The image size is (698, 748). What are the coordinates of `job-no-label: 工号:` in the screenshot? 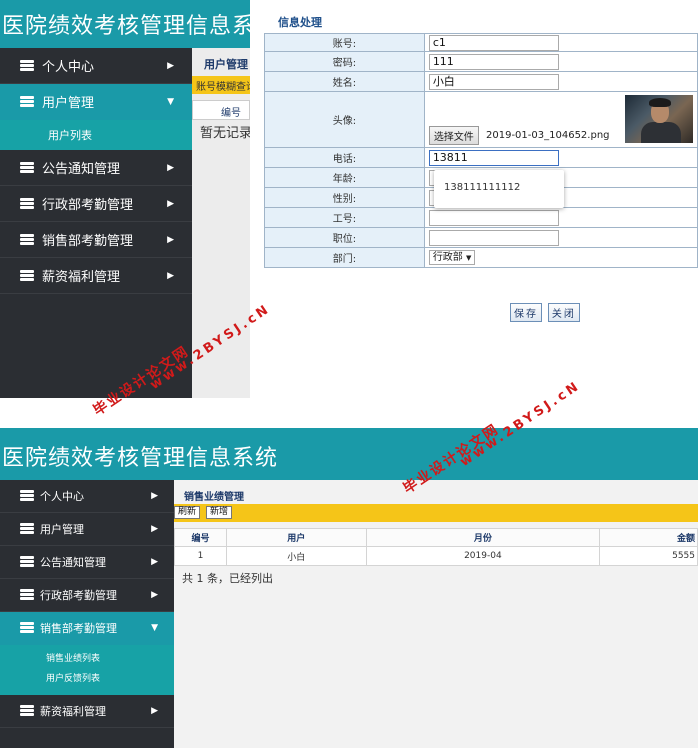 It's located at (344, 217).